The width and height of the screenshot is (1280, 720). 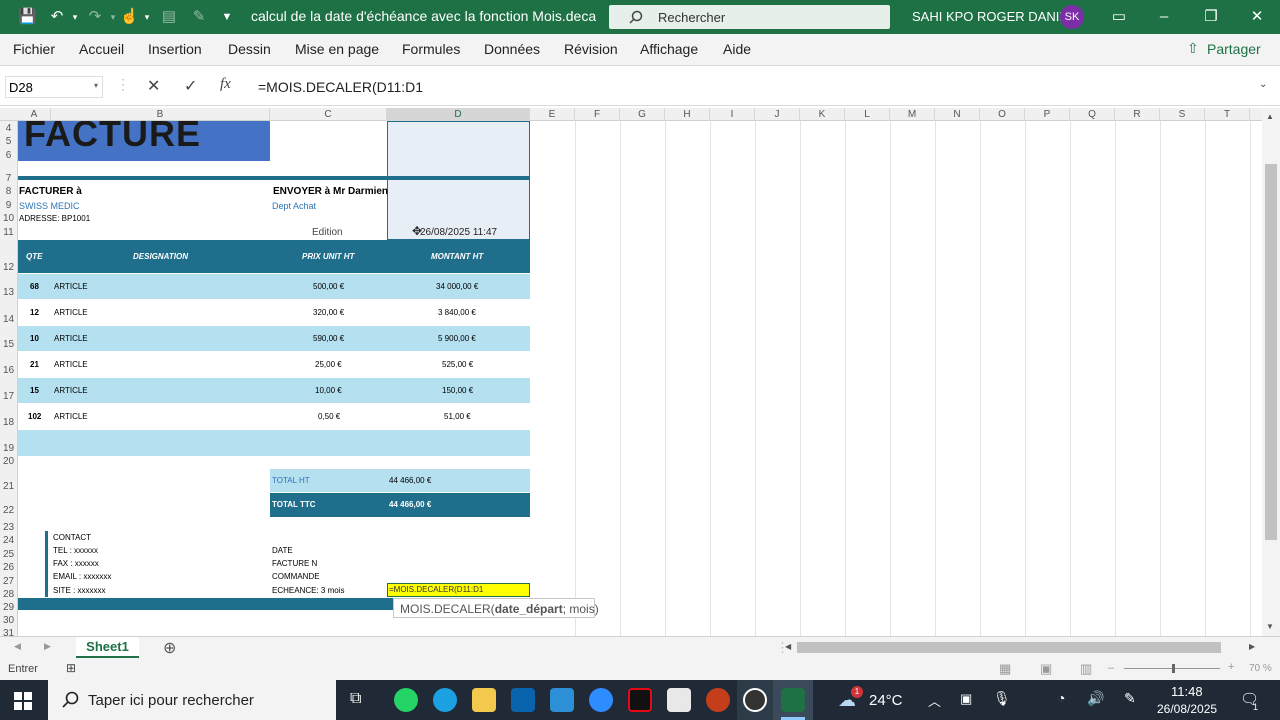 What do you see at coordinates (8, 396) in the screenshot?
I see `row-header: 17` at bounding box center [8, 396].